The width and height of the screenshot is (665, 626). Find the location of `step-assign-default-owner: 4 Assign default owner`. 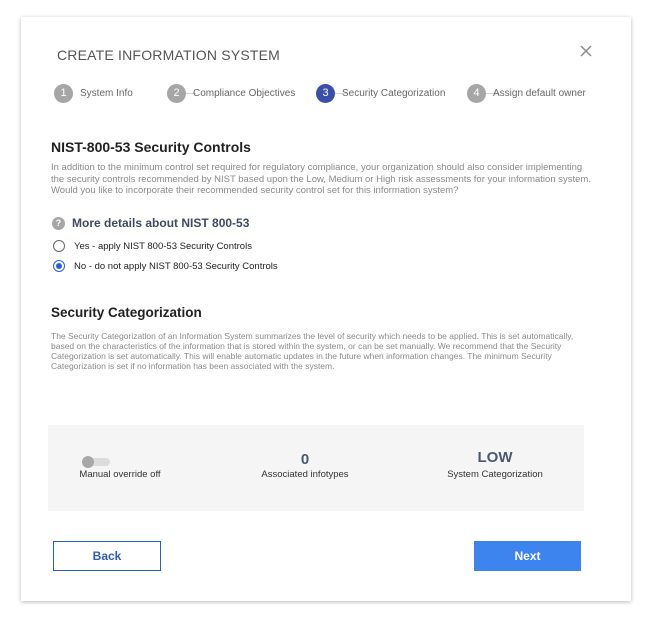

step-assign-default-owner: 4 Assign default owner is located at coordinates (526, 93).